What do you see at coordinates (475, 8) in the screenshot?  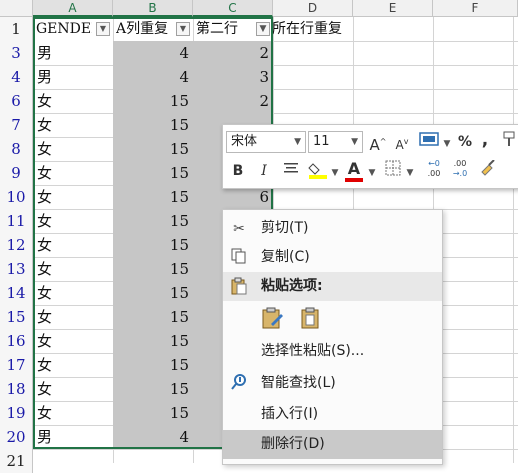 I see `column-header-f: F` at bounding box center [475, 8].